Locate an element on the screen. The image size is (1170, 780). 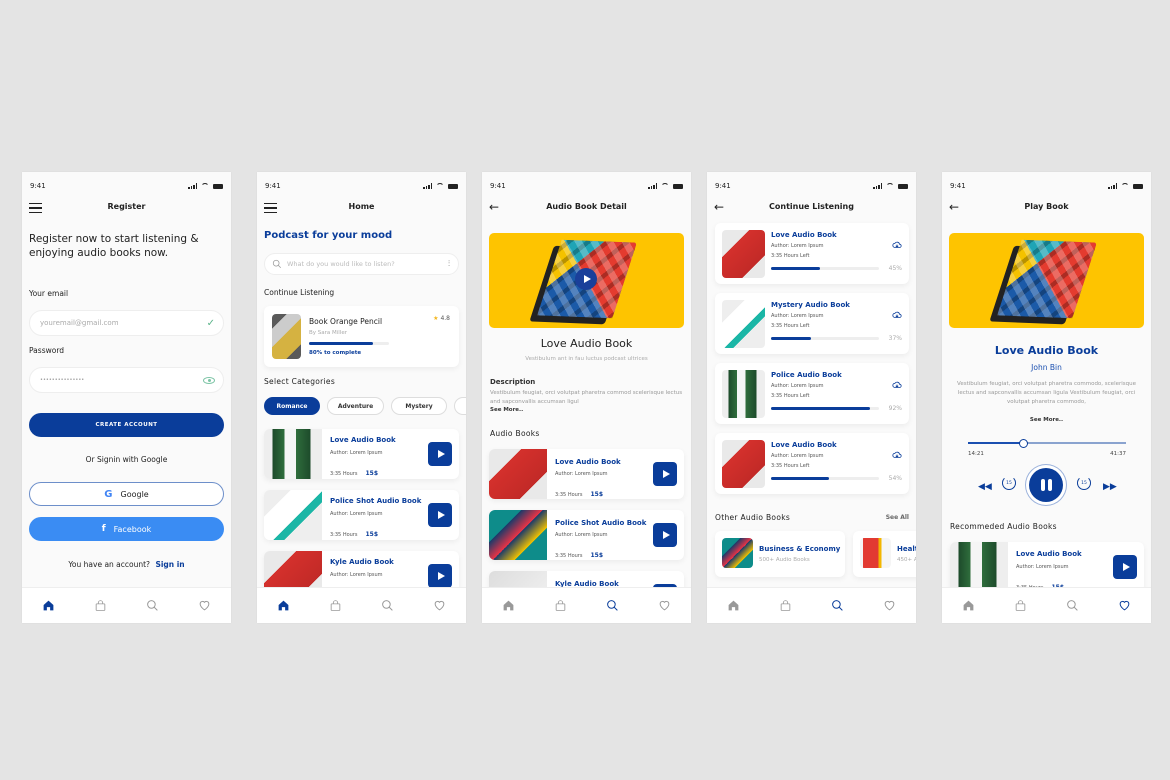
book-cover is located at coordinates (743, 464).